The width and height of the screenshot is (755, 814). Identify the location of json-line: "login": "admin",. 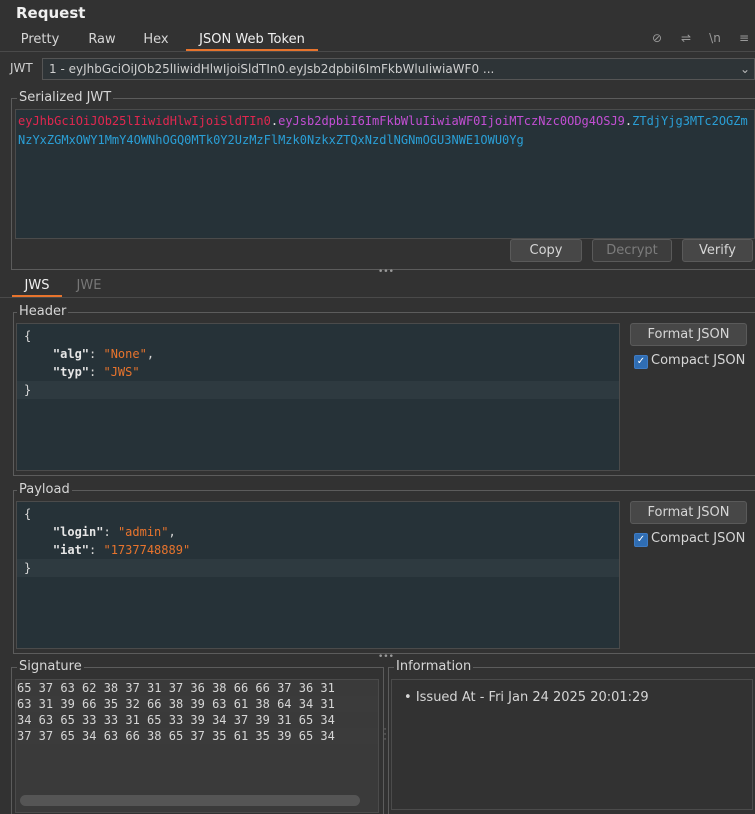
(114, 532).